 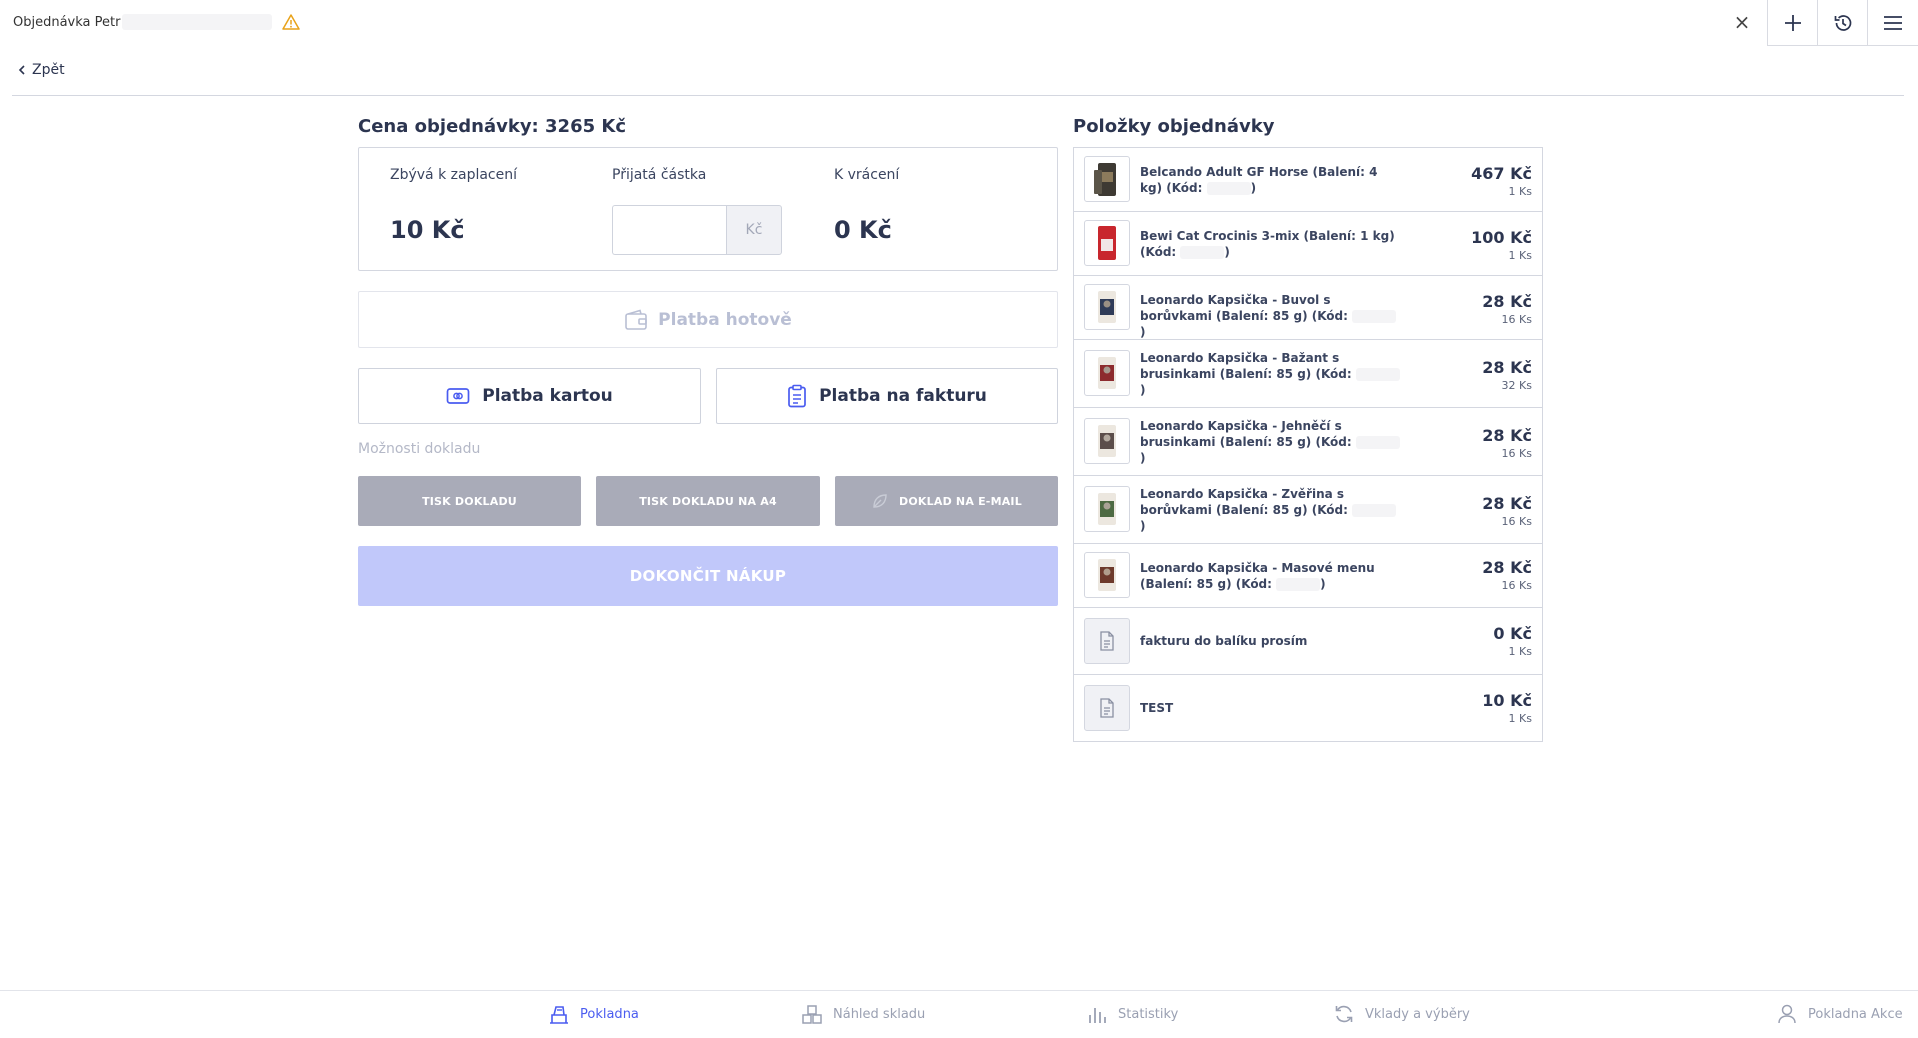 What do you see at coordinates (1174, 126) in the screenshot?
I see `order-items-title: Položky objednávky` at bounding box center [1174, 126].